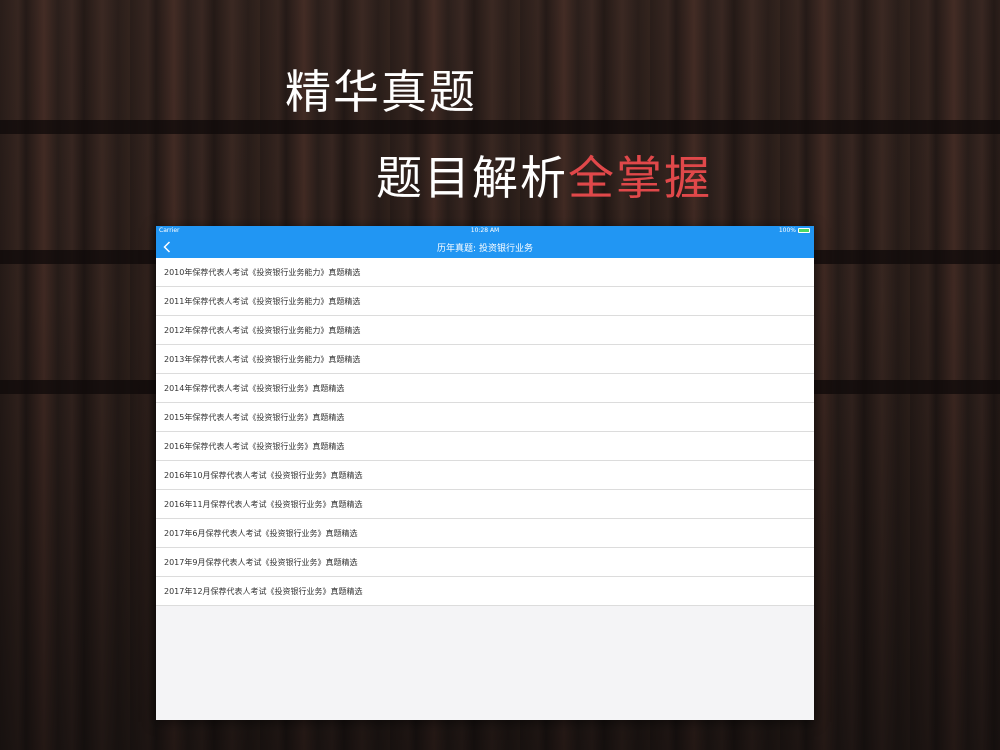  Describe the element at coordinates (485, 388) in the screenshot. I see `list-item: 2014年保荐代表人考试《投资银行业务》真题精选` at that location.